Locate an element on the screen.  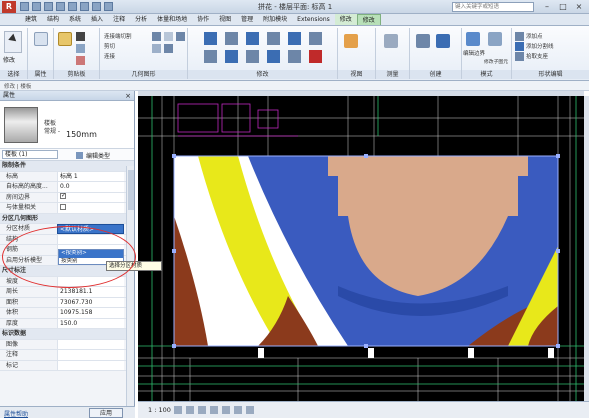
property-value: 标高 1 is located at coordinates (90, 176).